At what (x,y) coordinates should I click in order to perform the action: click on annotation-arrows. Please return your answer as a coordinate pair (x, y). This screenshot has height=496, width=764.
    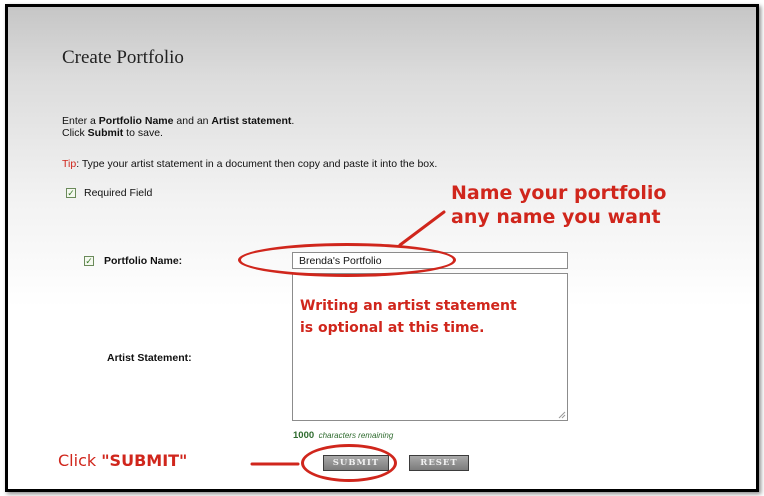
    Looking at the image, I should click on (348, 338).